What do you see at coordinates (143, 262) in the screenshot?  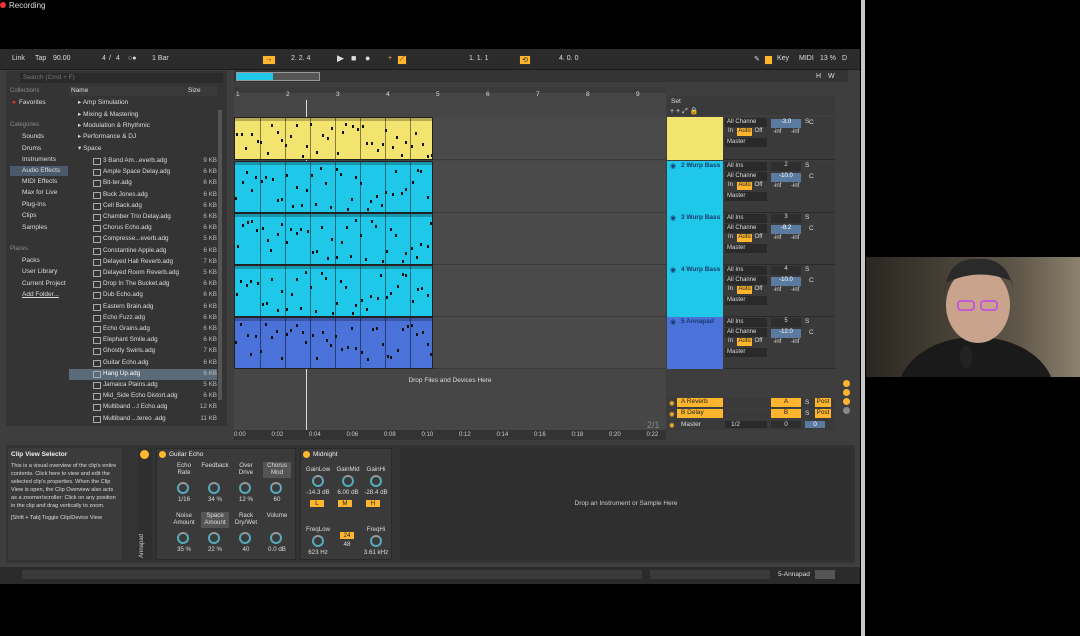 I see `browser-file-item: Delayed Hall Reverb.adg 7 KB` at bounding box center [143, 262].